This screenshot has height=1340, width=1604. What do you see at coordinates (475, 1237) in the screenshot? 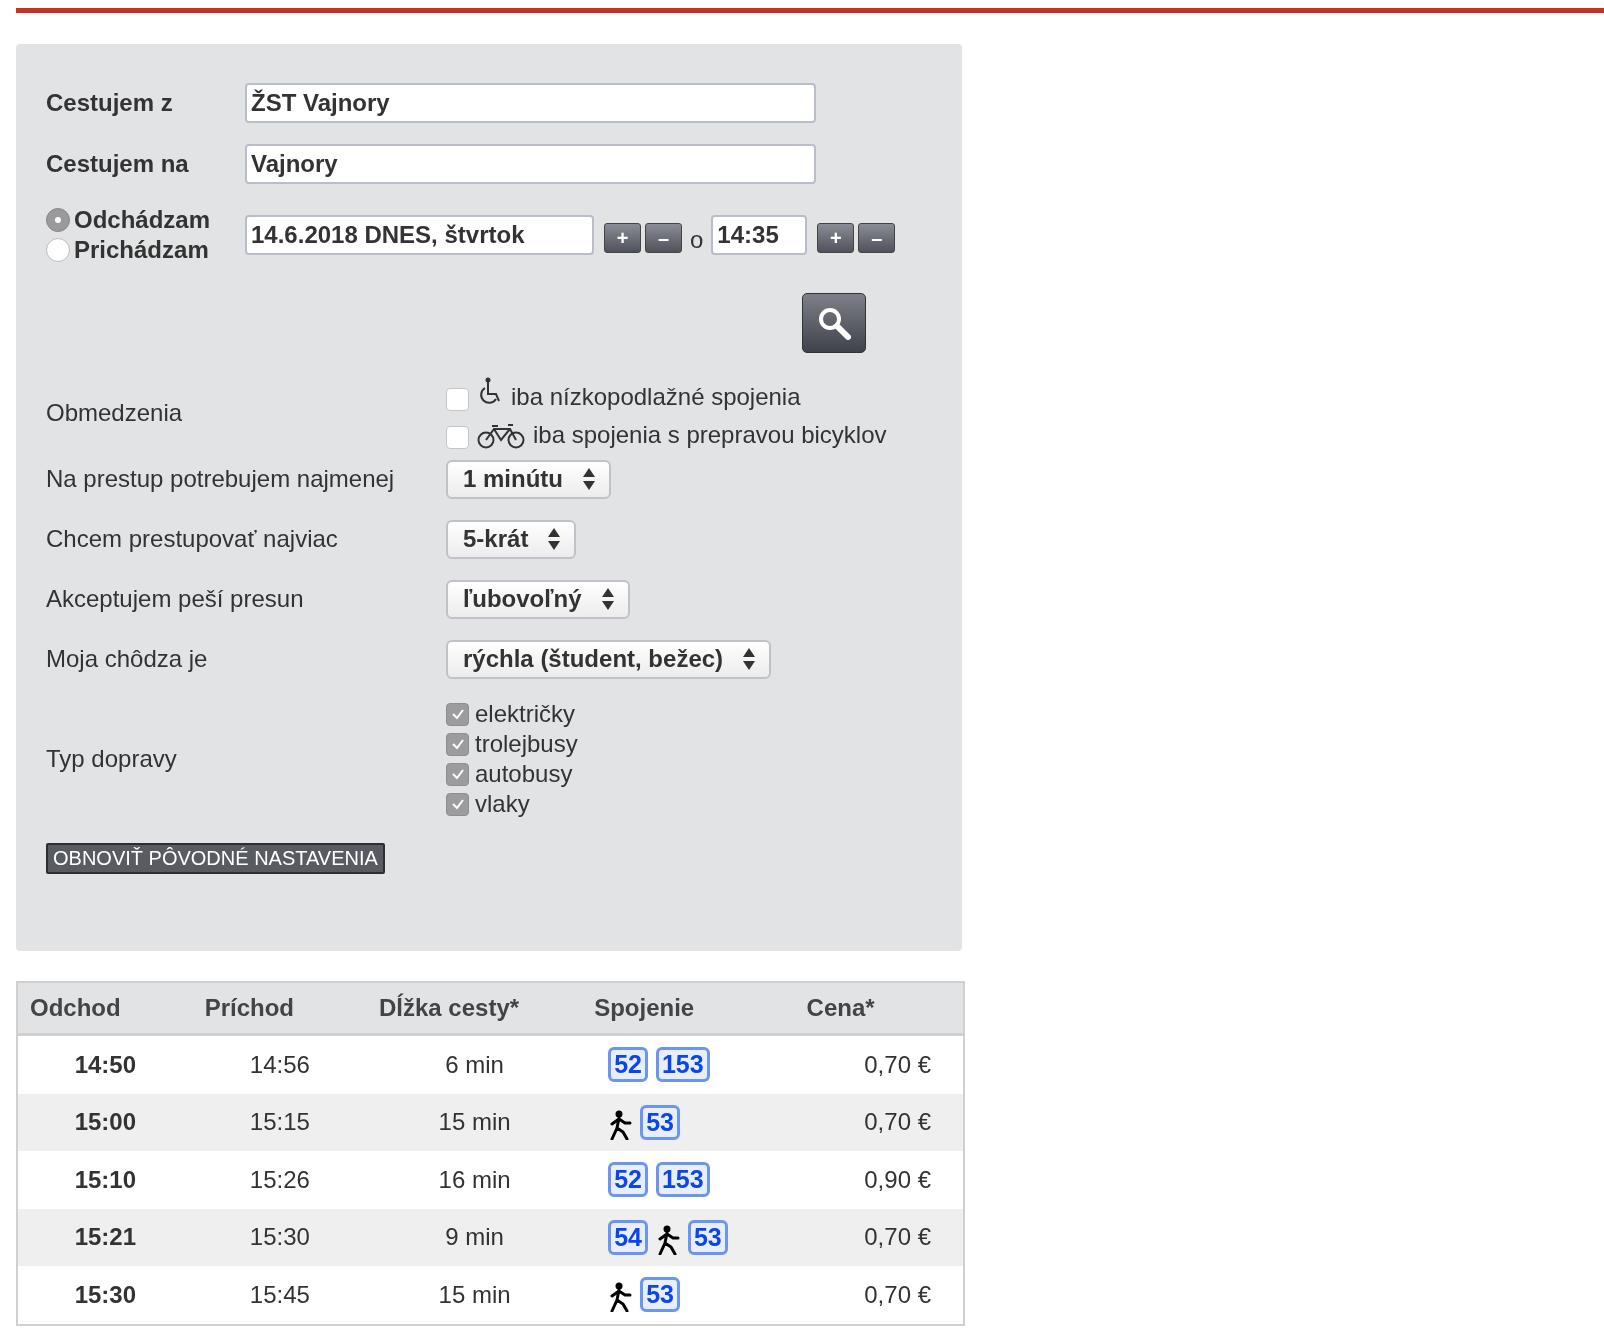
I see `table-cell: 9 min` at bounding box center [475, 1237].